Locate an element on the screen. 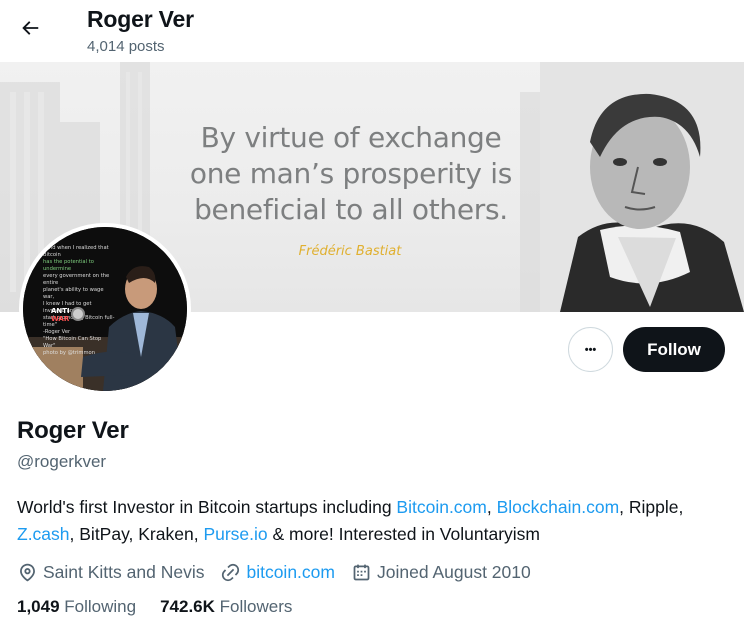 The width and height of the screenshot is (744, 626). bio-link-zcash: Z.cash is located at coordinates (43, 534).